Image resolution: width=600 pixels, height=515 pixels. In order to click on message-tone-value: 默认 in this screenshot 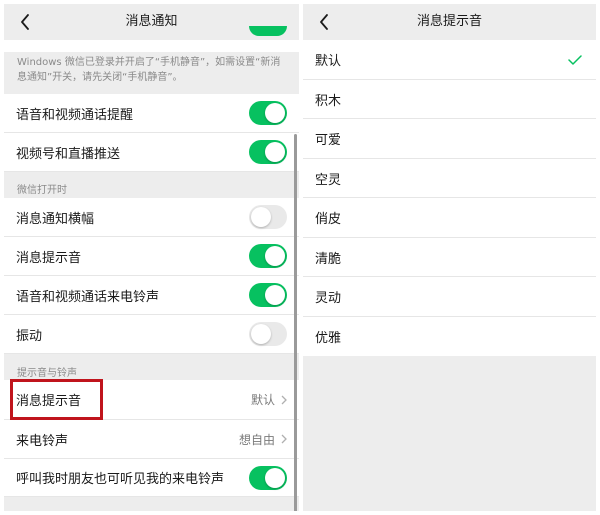, I will do `click(262, 400)`.